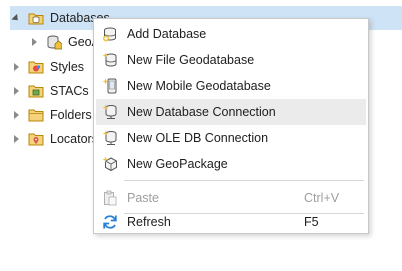 This screenshot has height=271, width=402. Describe the element at coordinates (231, 222) in the screenshot. I see `menu-item-refresh: Refresh F5` at that location.